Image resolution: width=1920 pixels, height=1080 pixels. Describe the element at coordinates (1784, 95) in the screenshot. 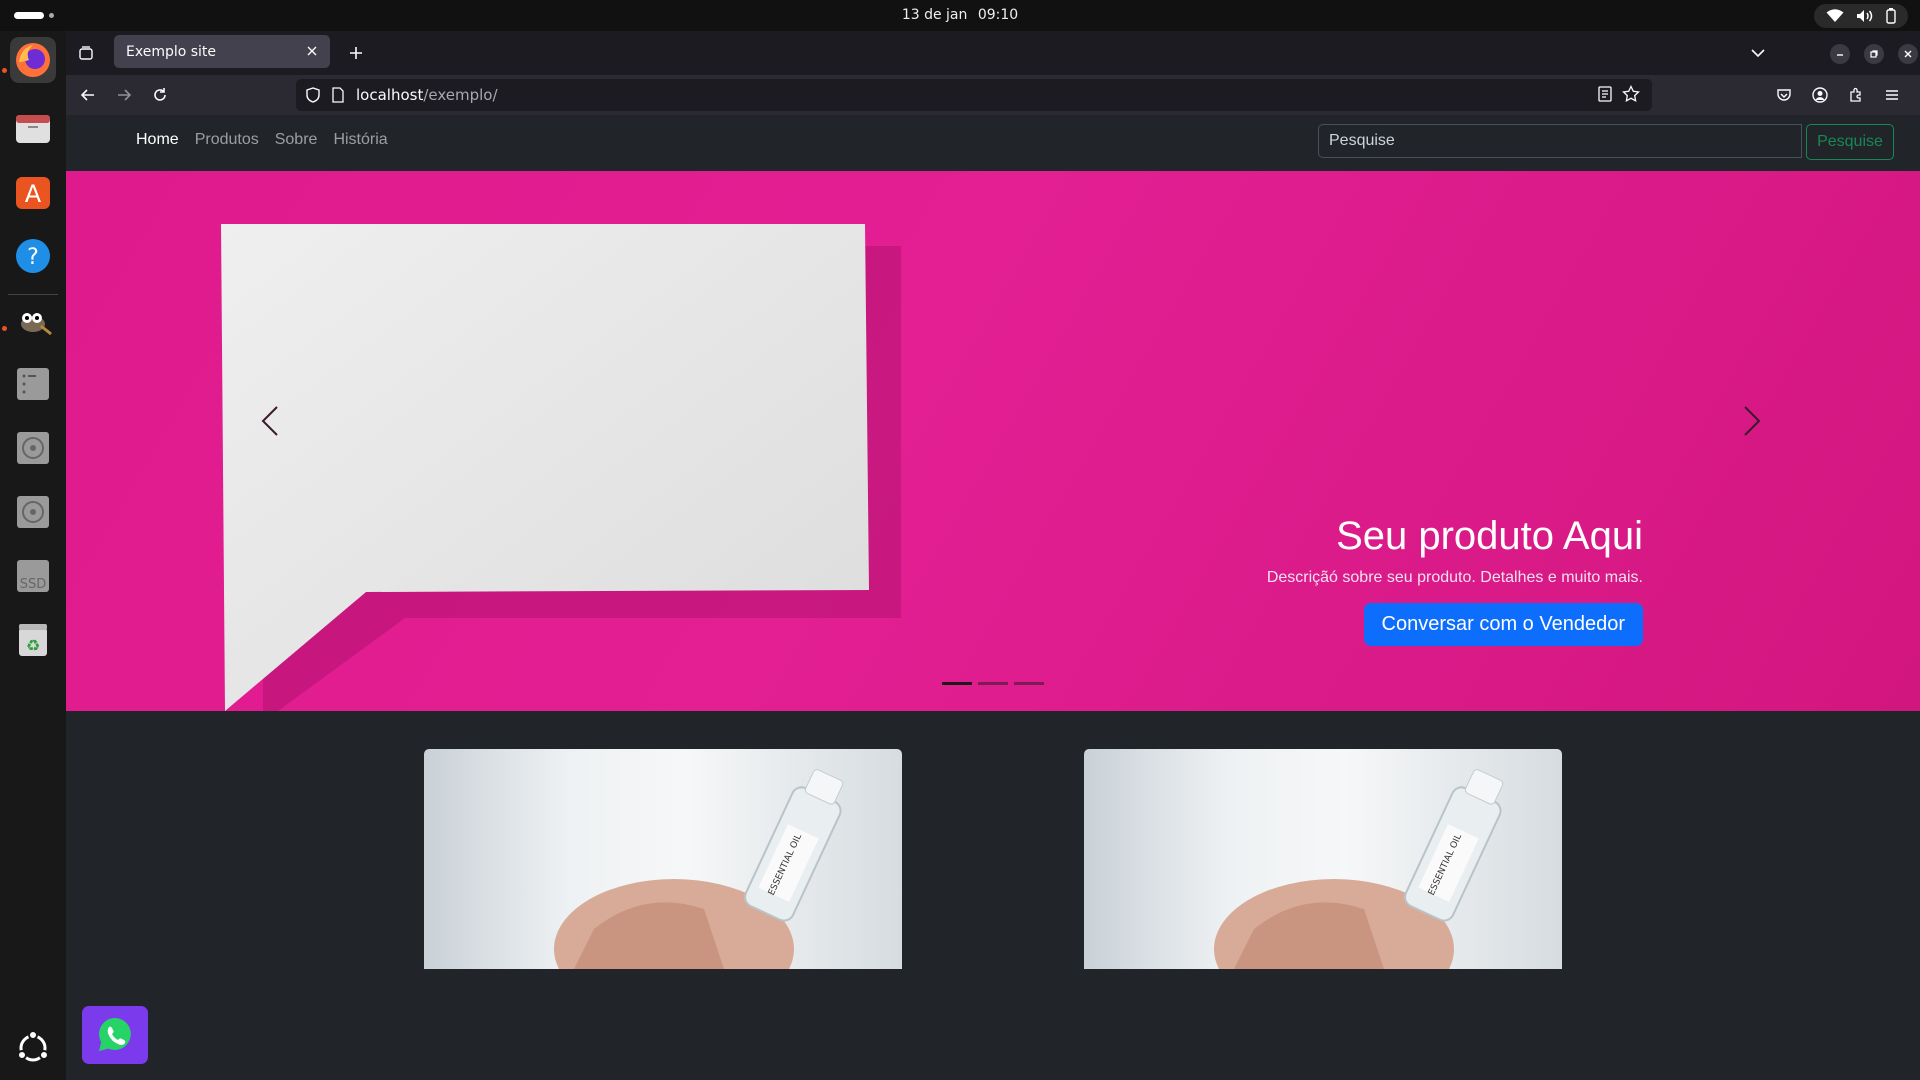

I see `pocket-icon` at that location.